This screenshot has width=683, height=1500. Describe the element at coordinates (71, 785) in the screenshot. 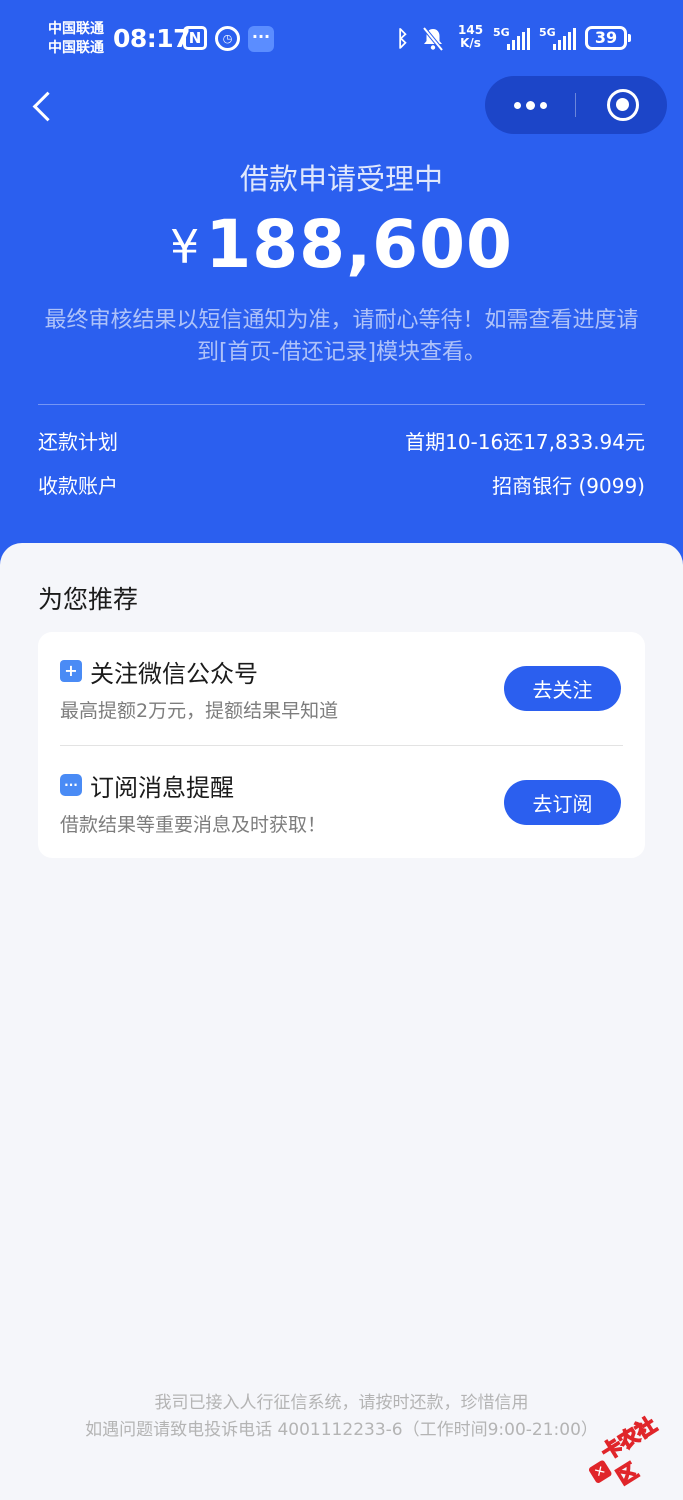

I see `chat-bubble-icon: ···` at that location.